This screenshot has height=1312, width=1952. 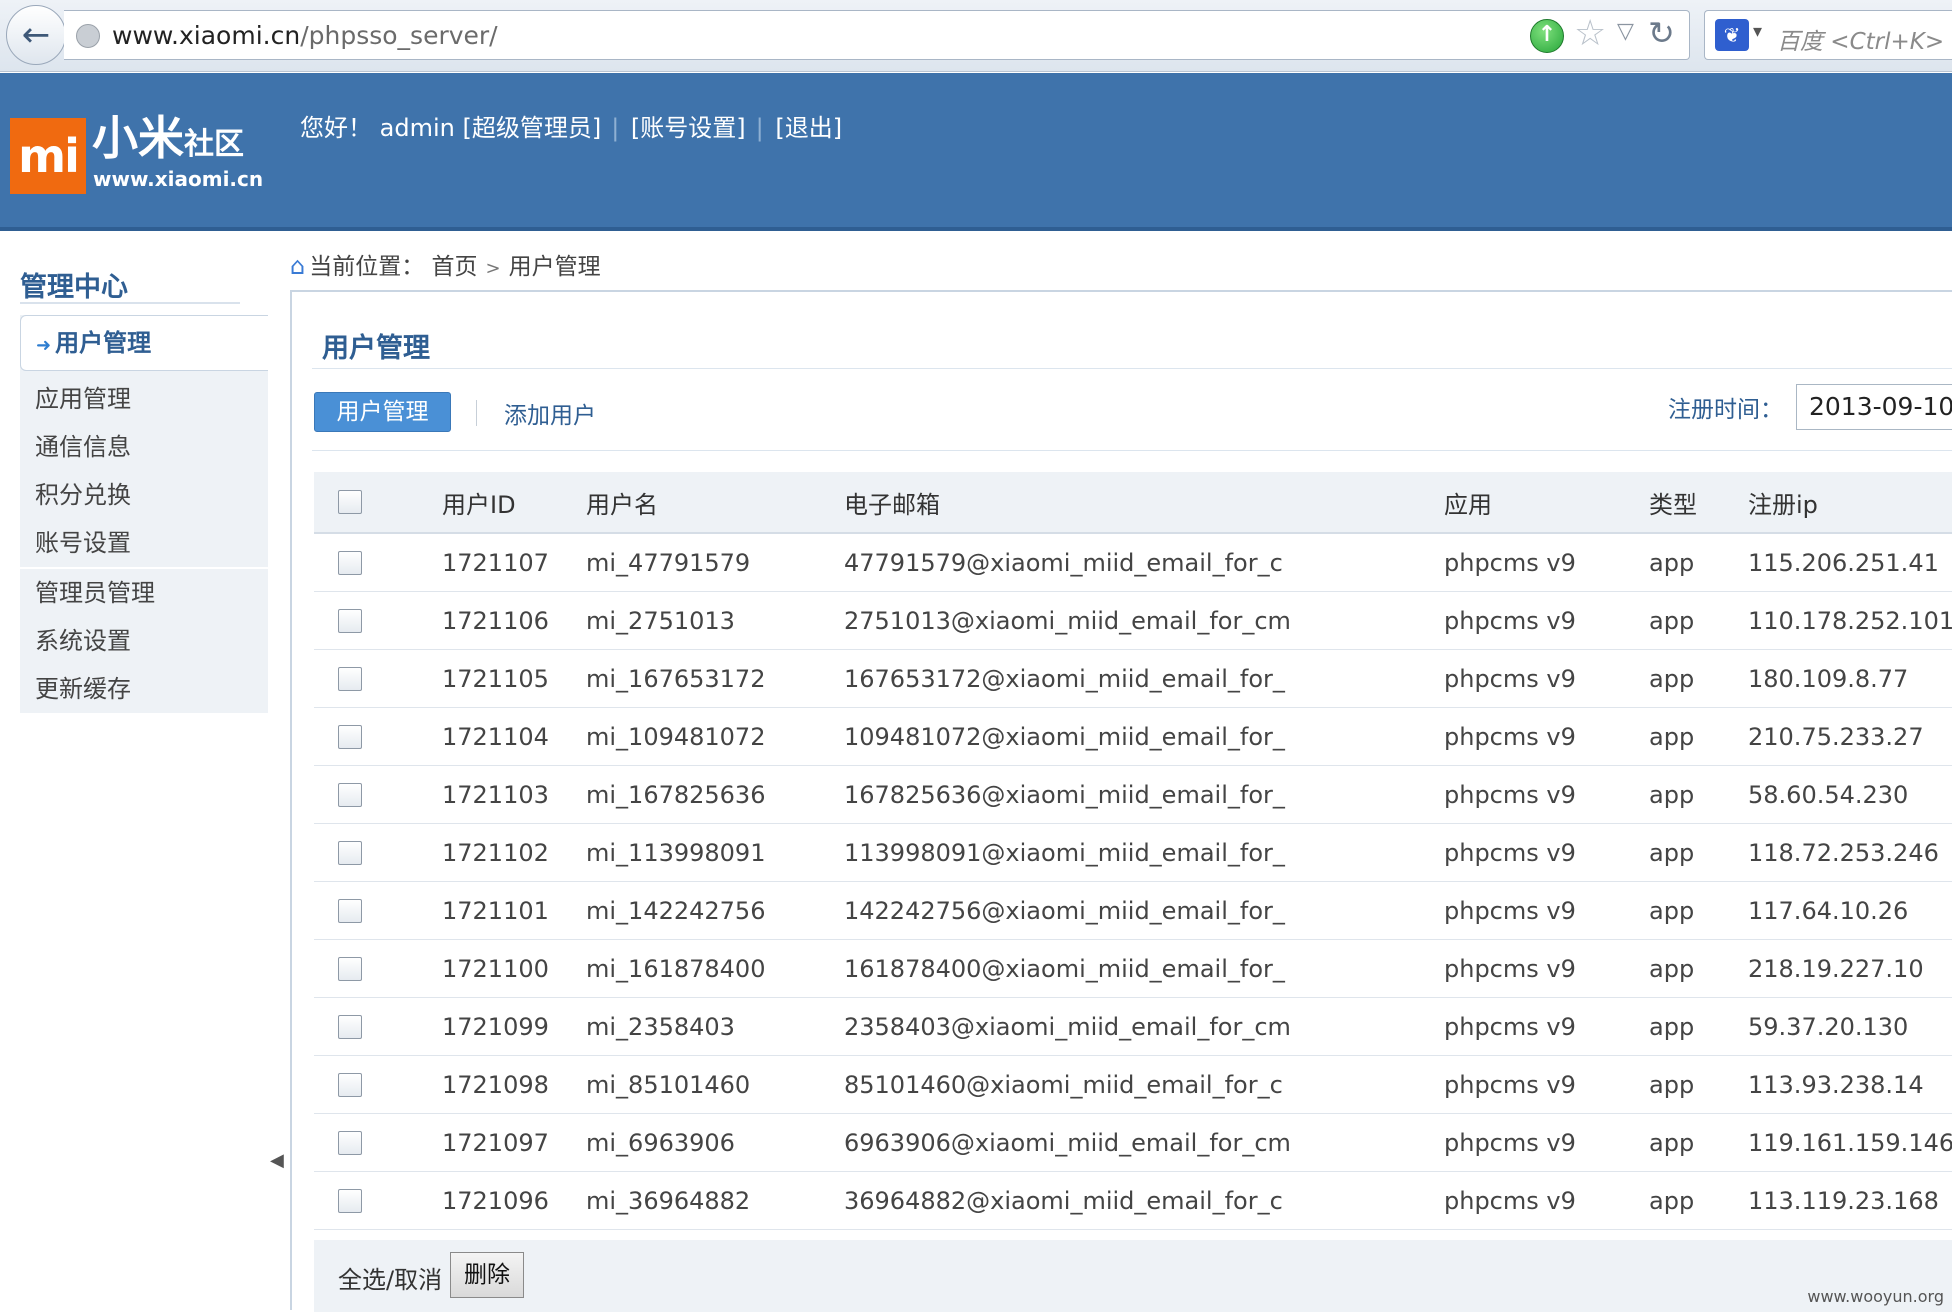 I want to click on cell-user-id: 1721106, so click(x=495, y=620).